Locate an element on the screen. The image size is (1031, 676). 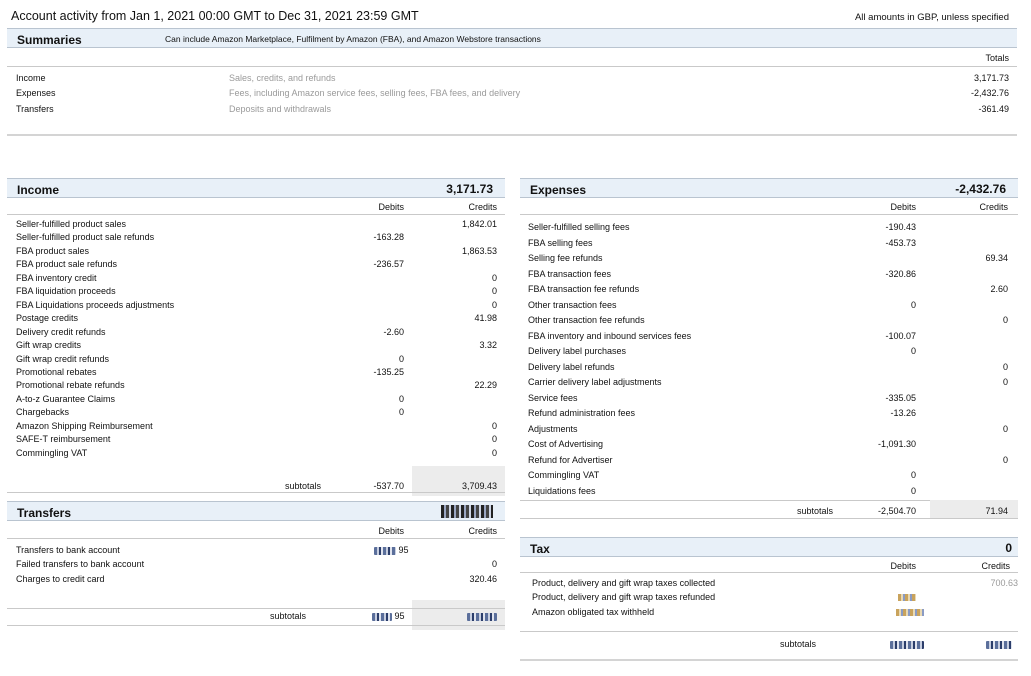
income-row-label: Gift wrap credits is located at coordinates (49, 345).